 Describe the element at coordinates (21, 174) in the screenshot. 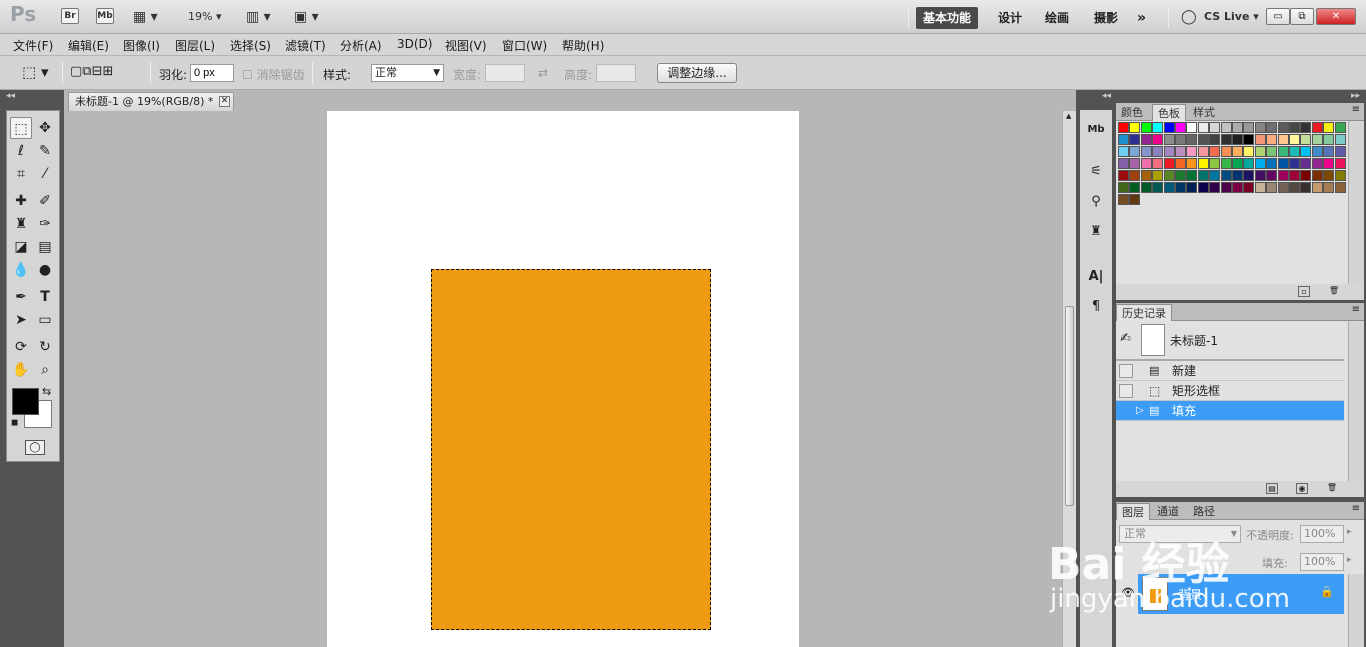

I see `crop-tool-icon: ⌗` at that location.